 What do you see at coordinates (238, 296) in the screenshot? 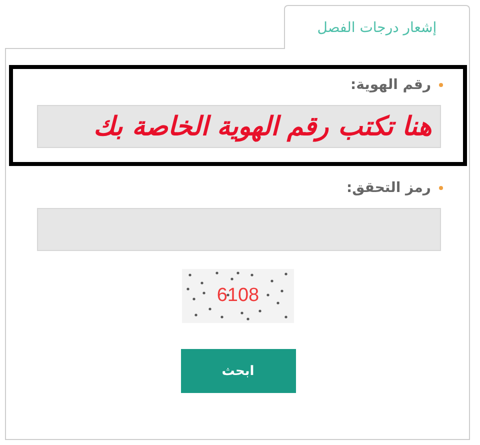
I see `captcha-code: 6108` at bounding box center [238, 296].